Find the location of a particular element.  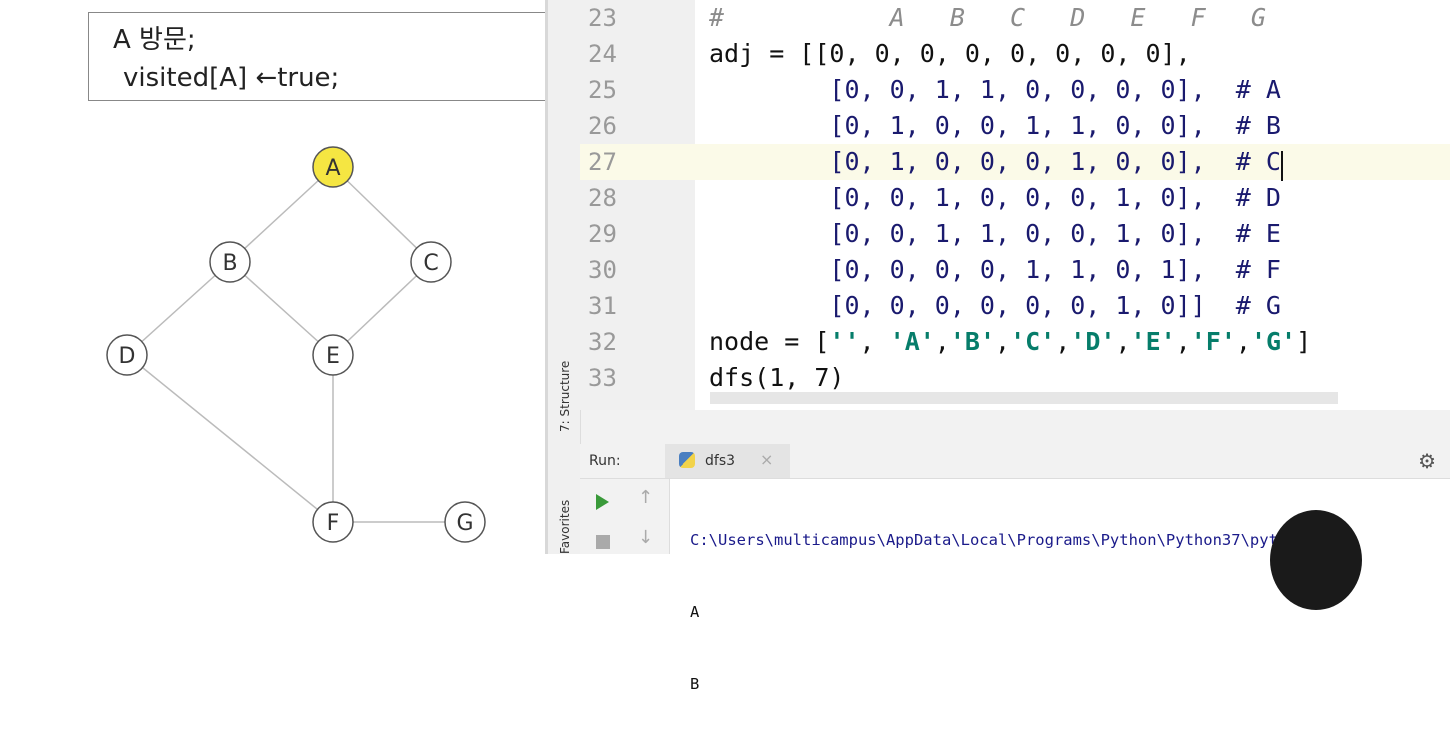

code-line: 26 [0, 1, 0, 0, 1, 1, 0, 0], # B is located at coordinates (1015, 126).